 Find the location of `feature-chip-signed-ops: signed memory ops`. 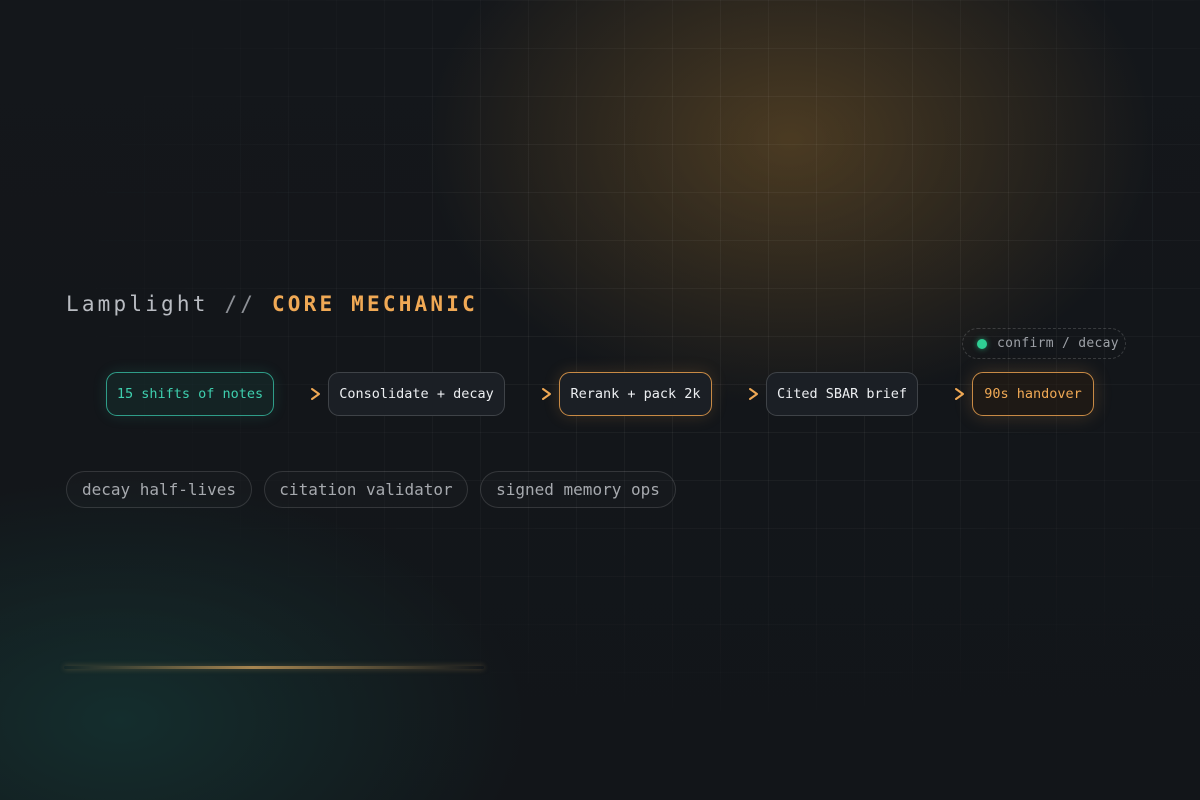

feature-chip-signed-ops: signed memory ops is located at coordinates (578, 489).